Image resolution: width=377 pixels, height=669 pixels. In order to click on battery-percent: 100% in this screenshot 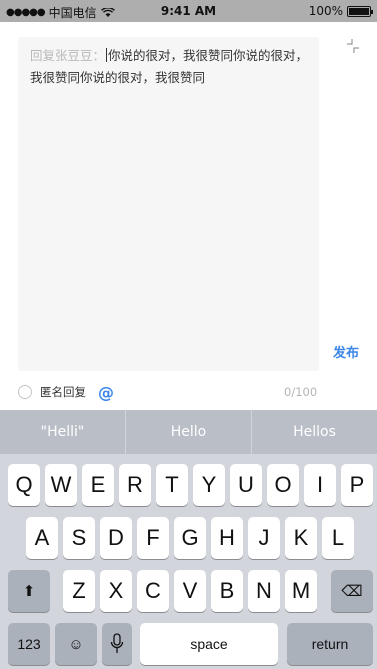, I will do `click(325, 11)`.